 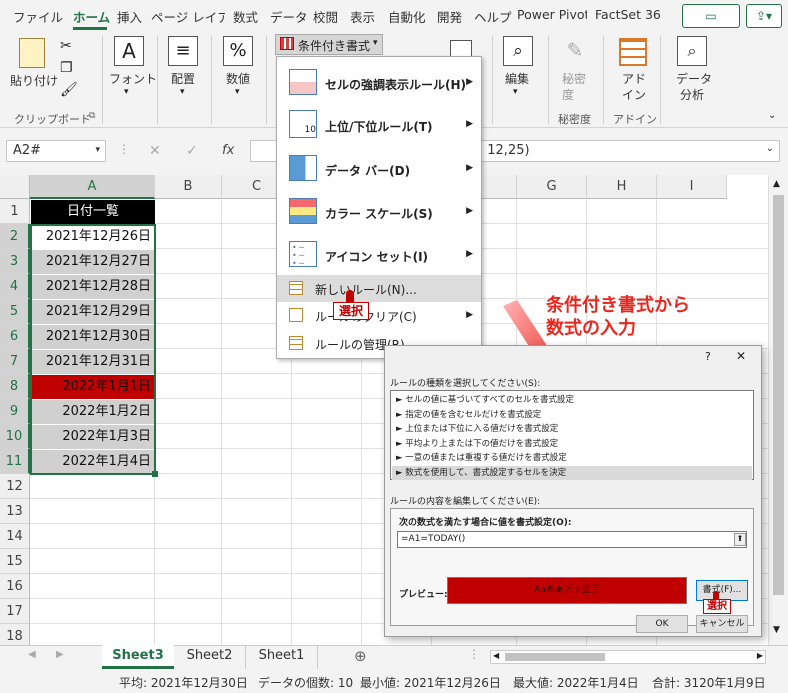 What do you see at coordinates (552, 14) in the screenshot?
I see `tab-power-pivot: Power Pivot` at bounding box center [552, 14].